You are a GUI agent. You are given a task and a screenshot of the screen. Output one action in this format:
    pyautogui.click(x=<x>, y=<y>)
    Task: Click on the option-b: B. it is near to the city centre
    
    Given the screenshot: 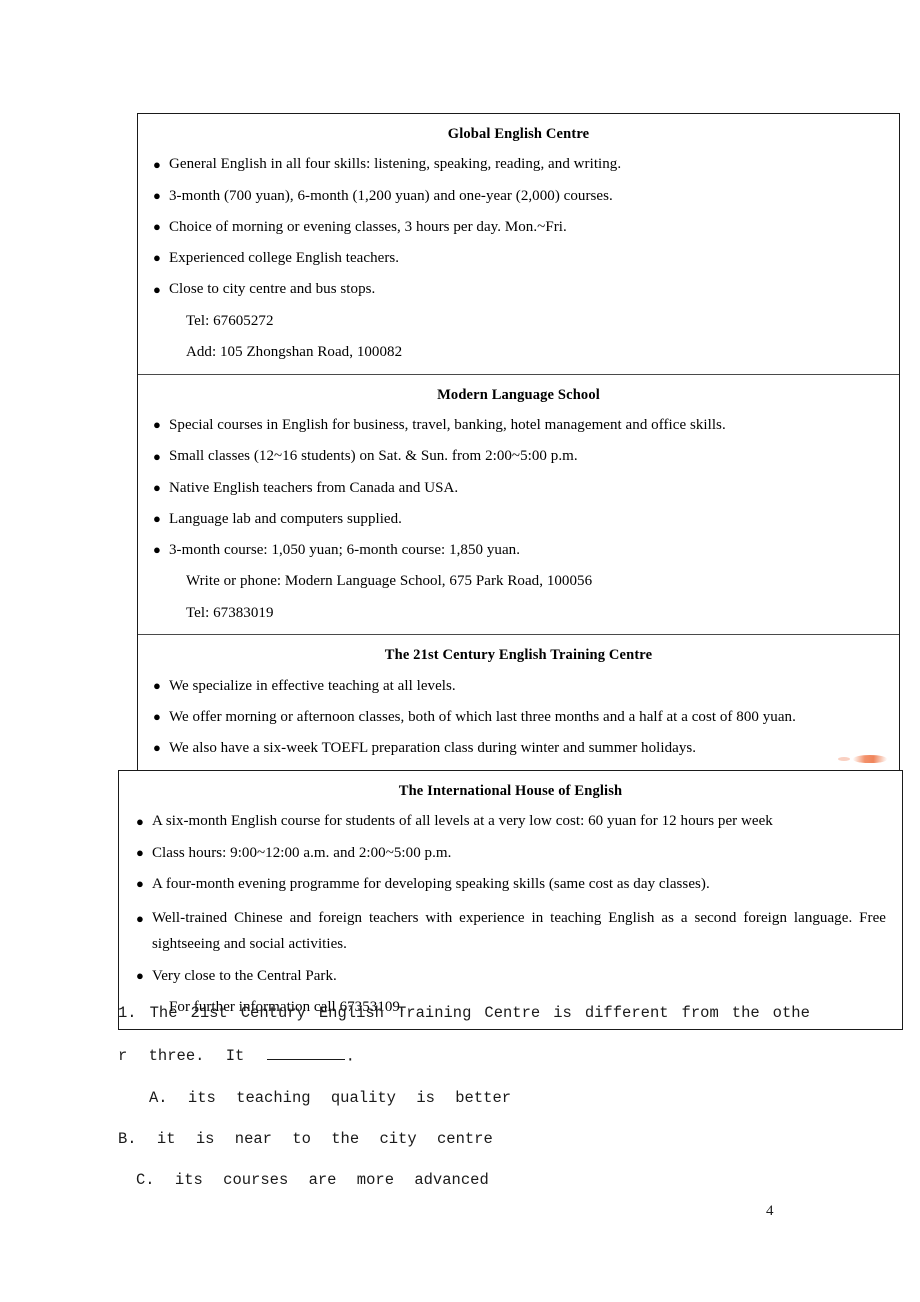 What is the action you would take?
    pyautogui.click(x=513, y=1139)
    